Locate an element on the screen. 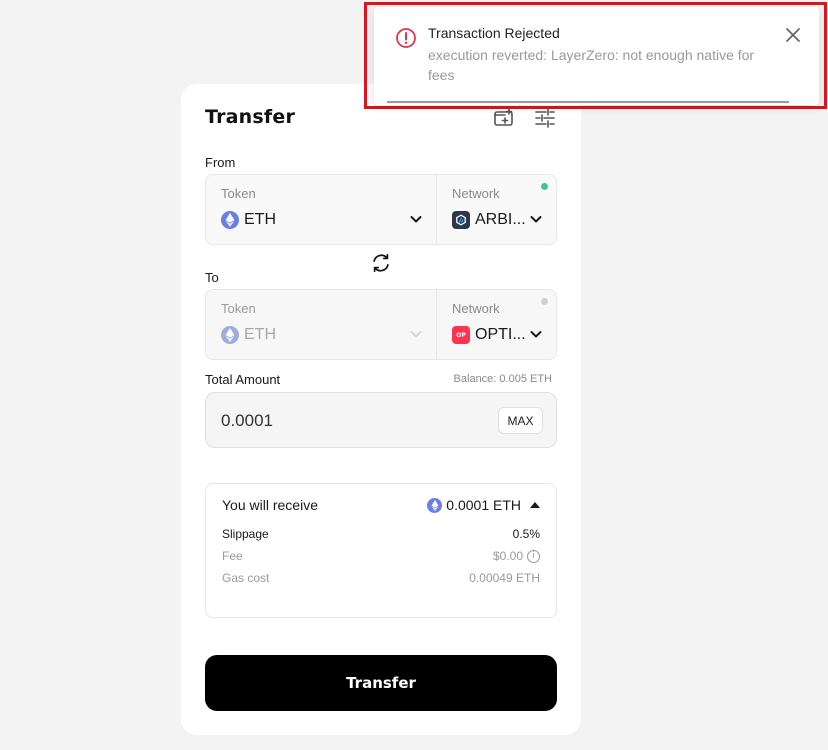  from-token-label: Token is located at coordinates (238, 193).